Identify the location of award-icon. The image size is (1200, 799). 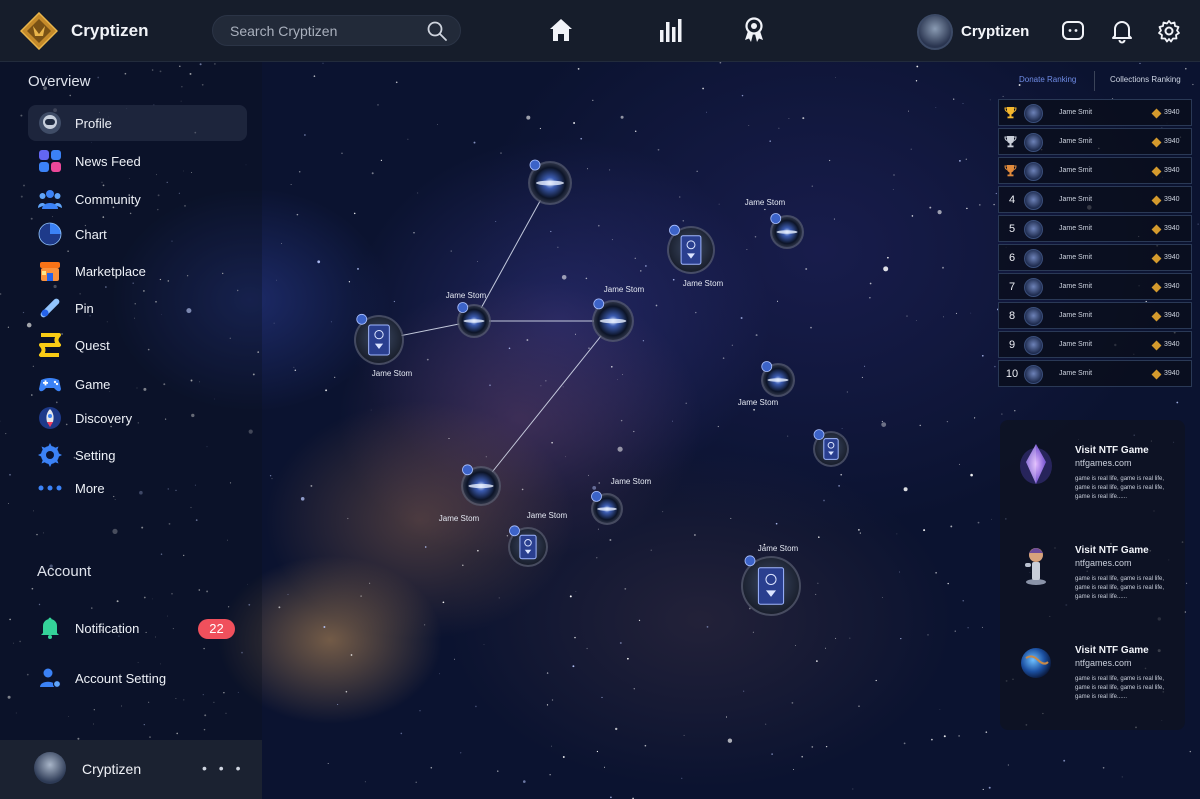
(754, 30).